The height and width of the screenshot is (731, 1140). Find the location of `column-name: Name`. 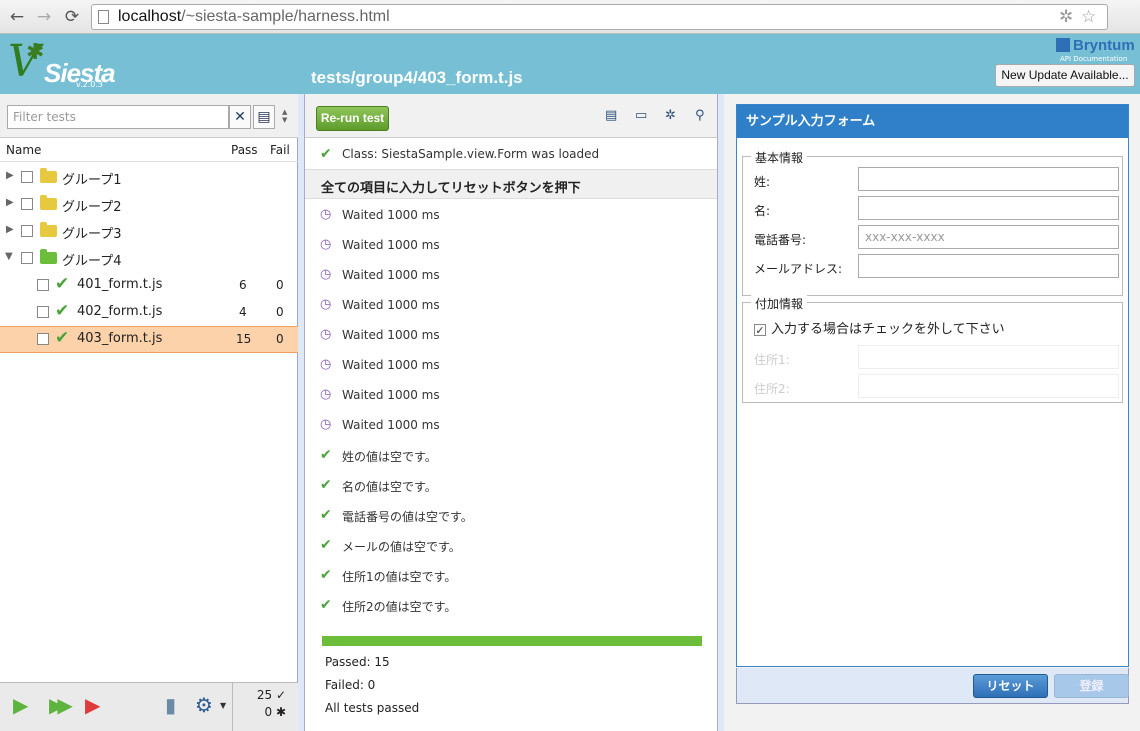

column-name: Name is located at coordinates (23, 150).